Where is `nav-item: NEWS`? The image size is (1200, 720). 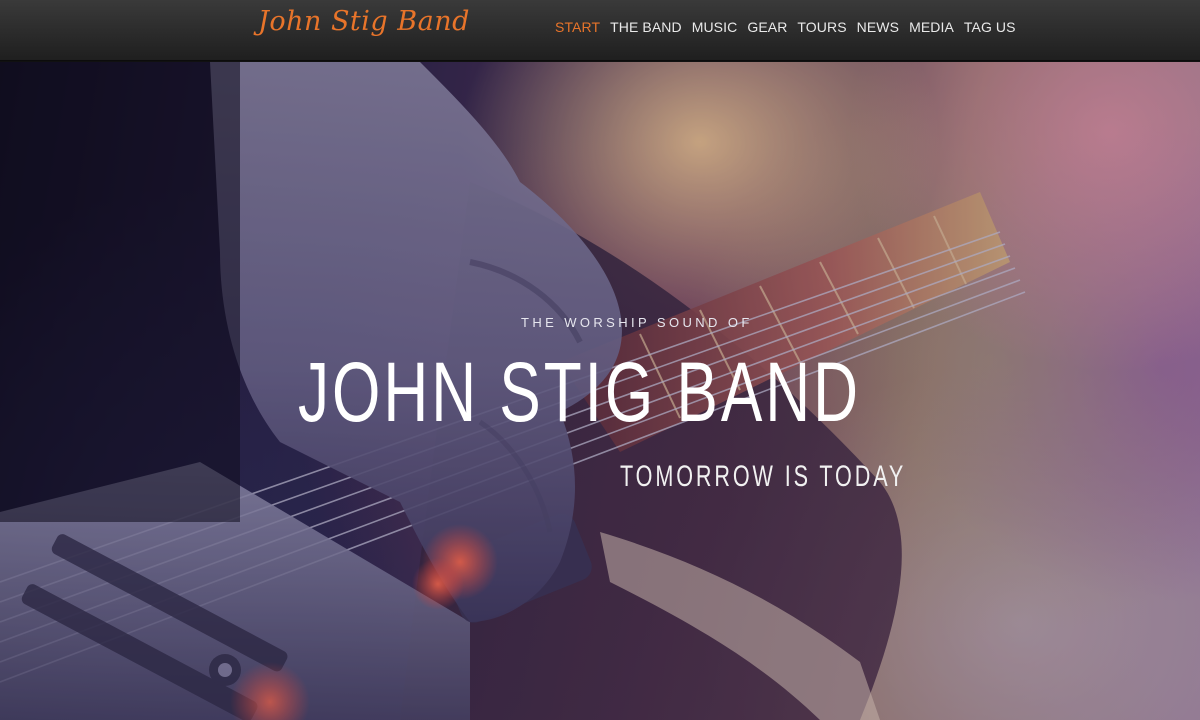
nav-item: NEWS is located at coordinates (878, 26).